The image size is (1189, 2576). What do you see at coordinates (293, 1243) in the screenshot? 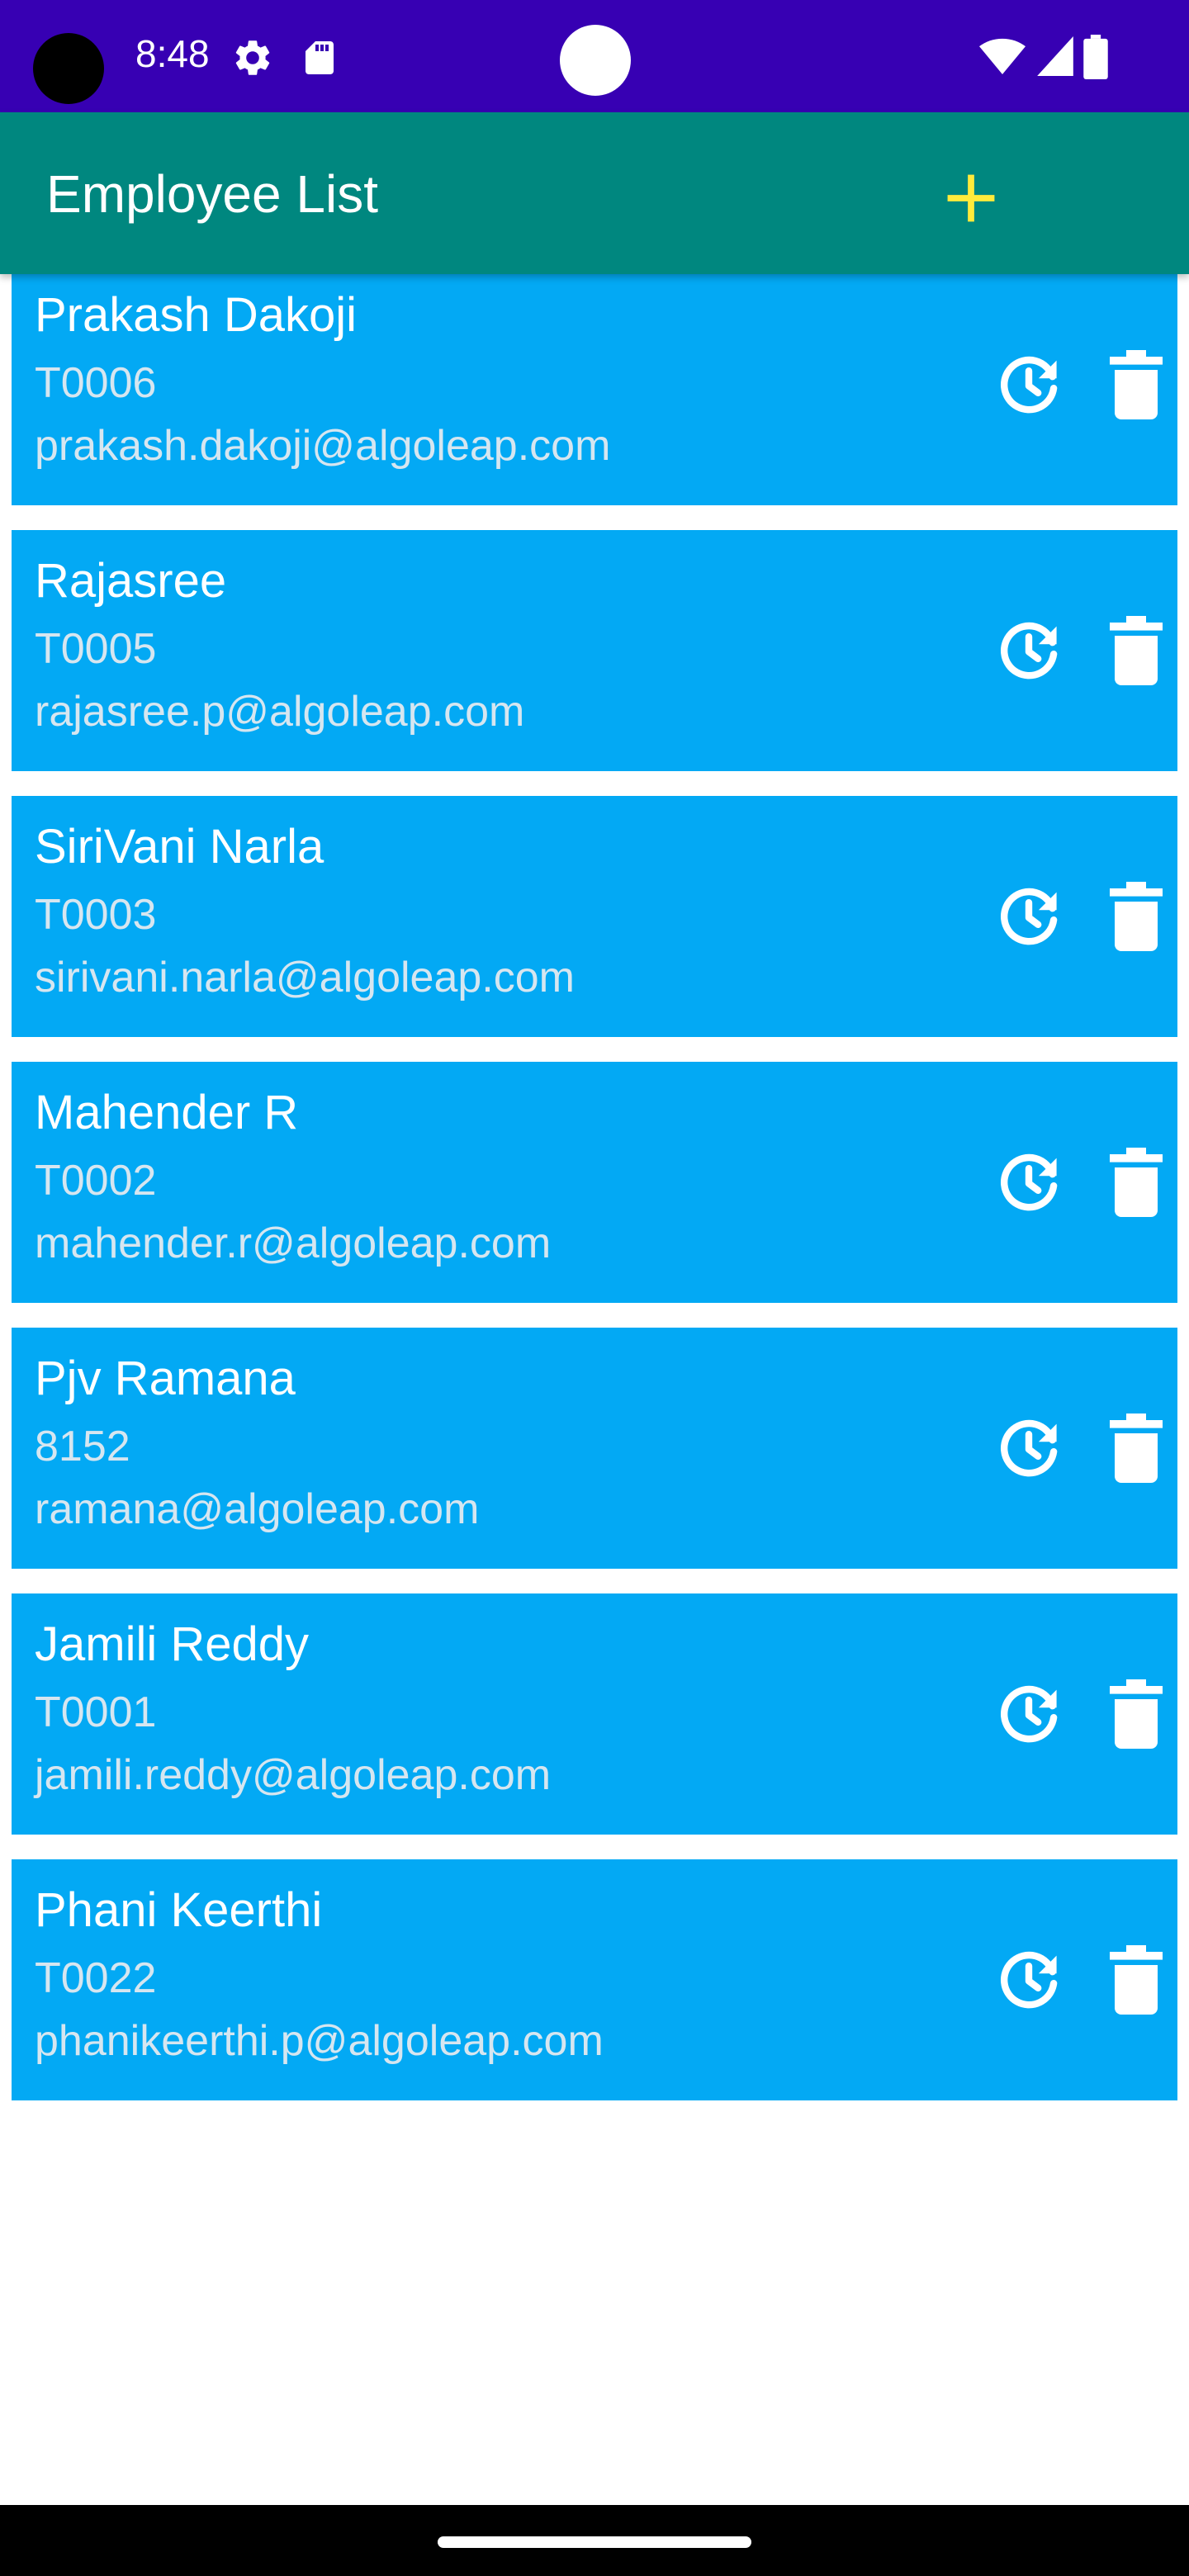
I see `employee-email: mahender.r@algoleap.com` at bounding box center [293, 1243].